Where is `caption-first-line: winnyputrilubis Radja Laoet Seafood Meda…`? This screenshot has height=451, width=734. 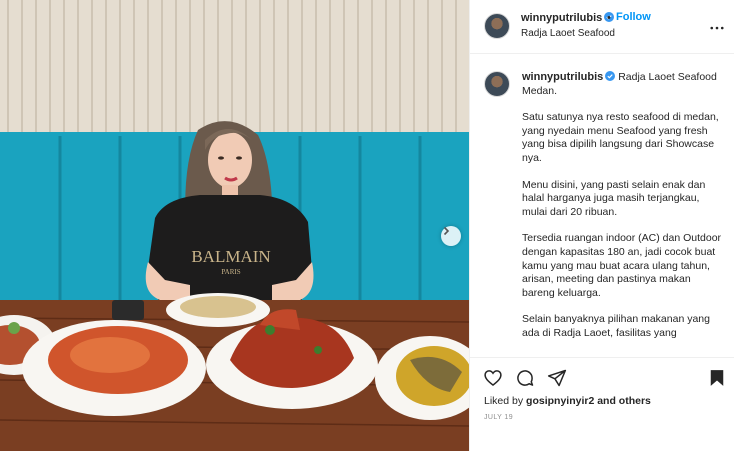 caption-first-line: winnyputrilubis Radja Laoet Seafood Meda… is located at coordinates (622, 84).